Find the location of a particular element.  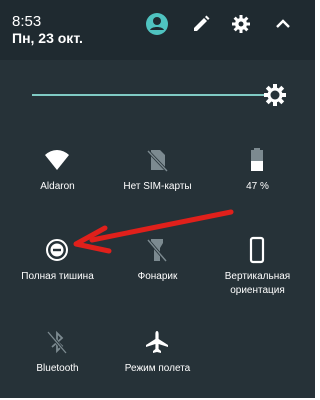

phone-portrait-icon is located at coordinates (257, 250).